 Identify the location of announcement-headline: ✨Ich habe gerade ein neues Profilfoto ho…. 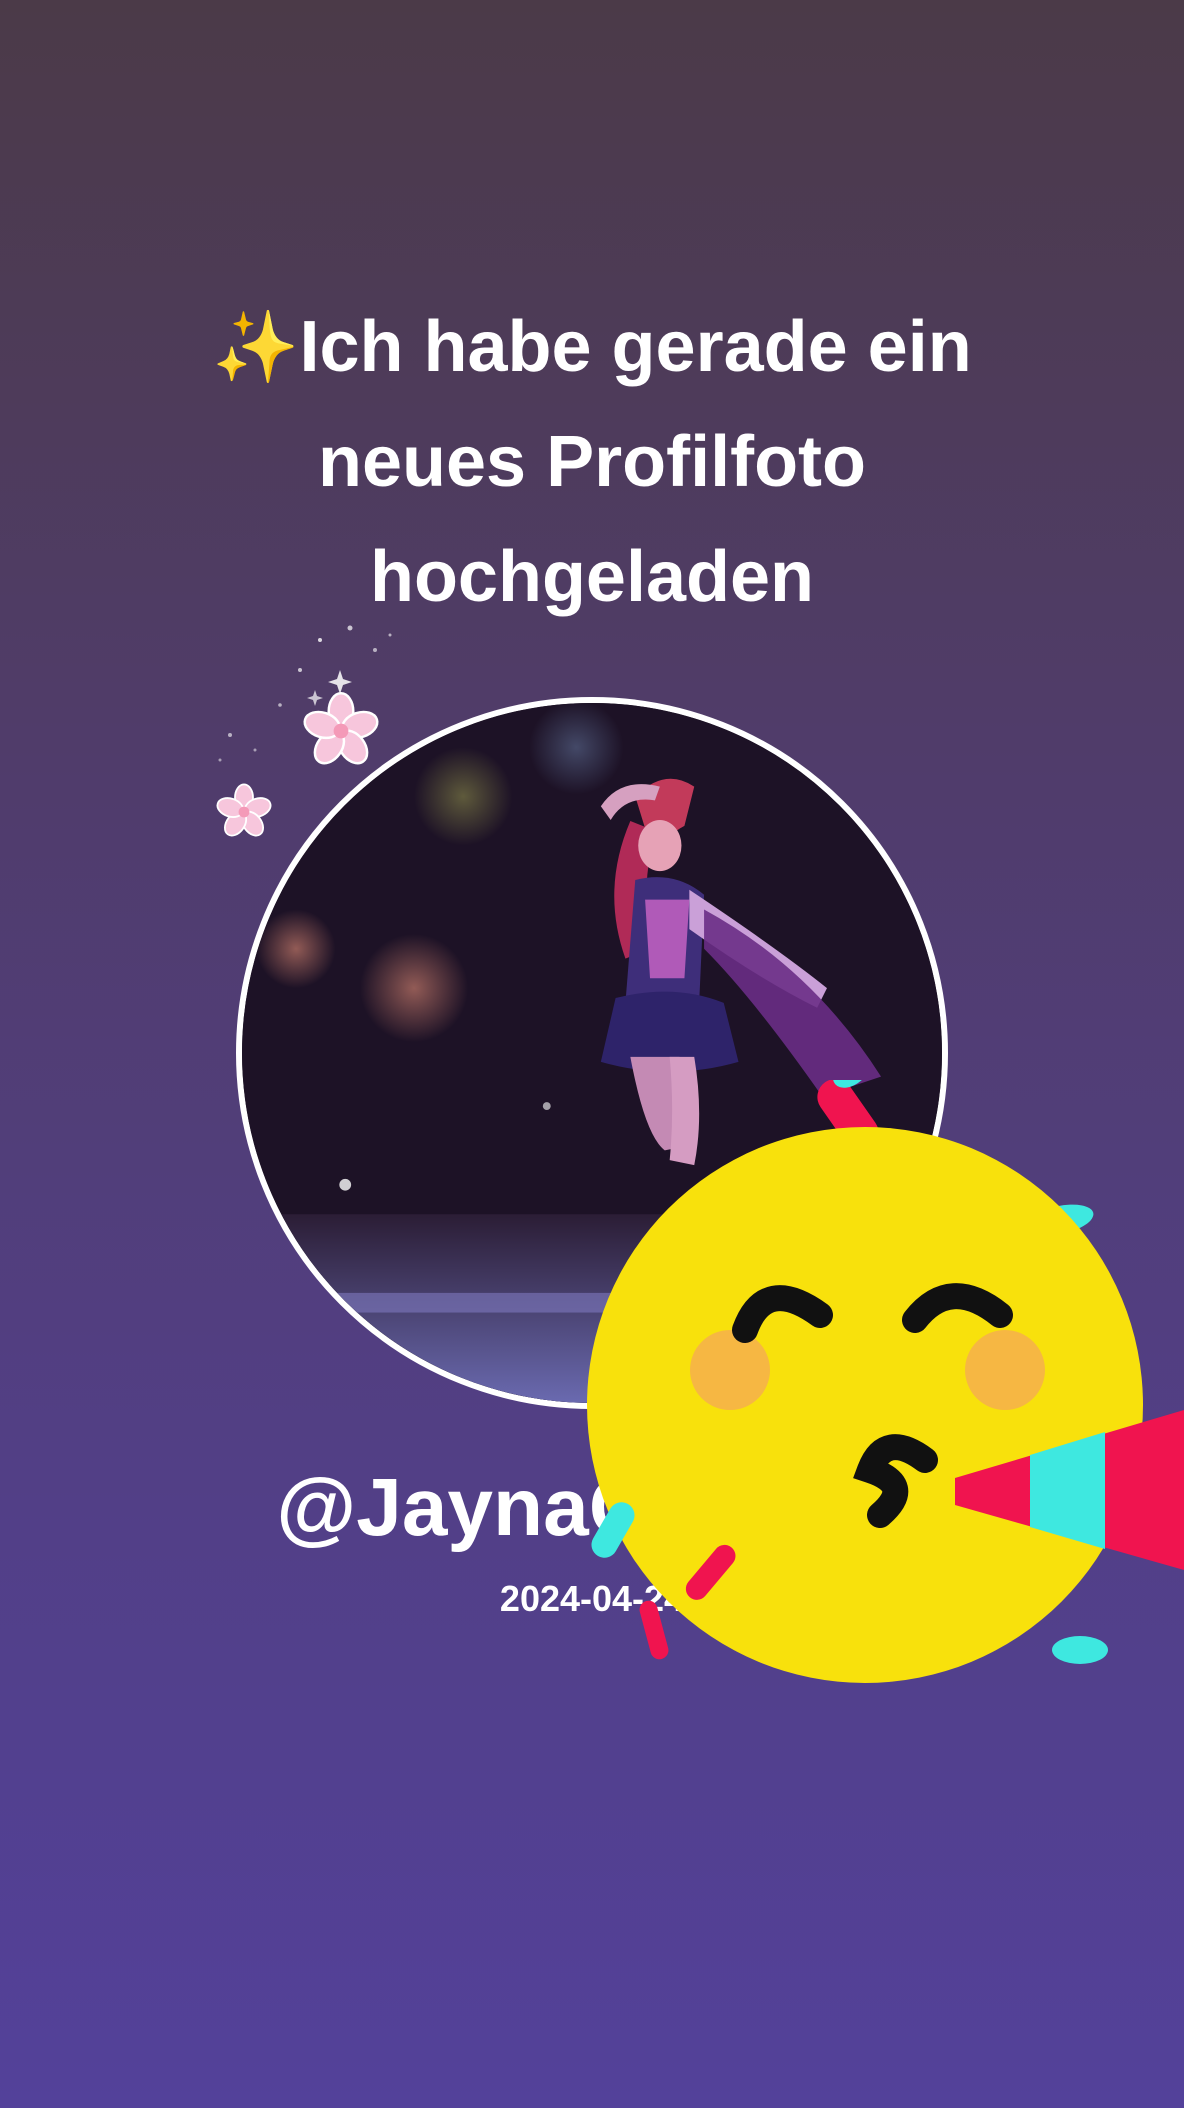
(592, 462).